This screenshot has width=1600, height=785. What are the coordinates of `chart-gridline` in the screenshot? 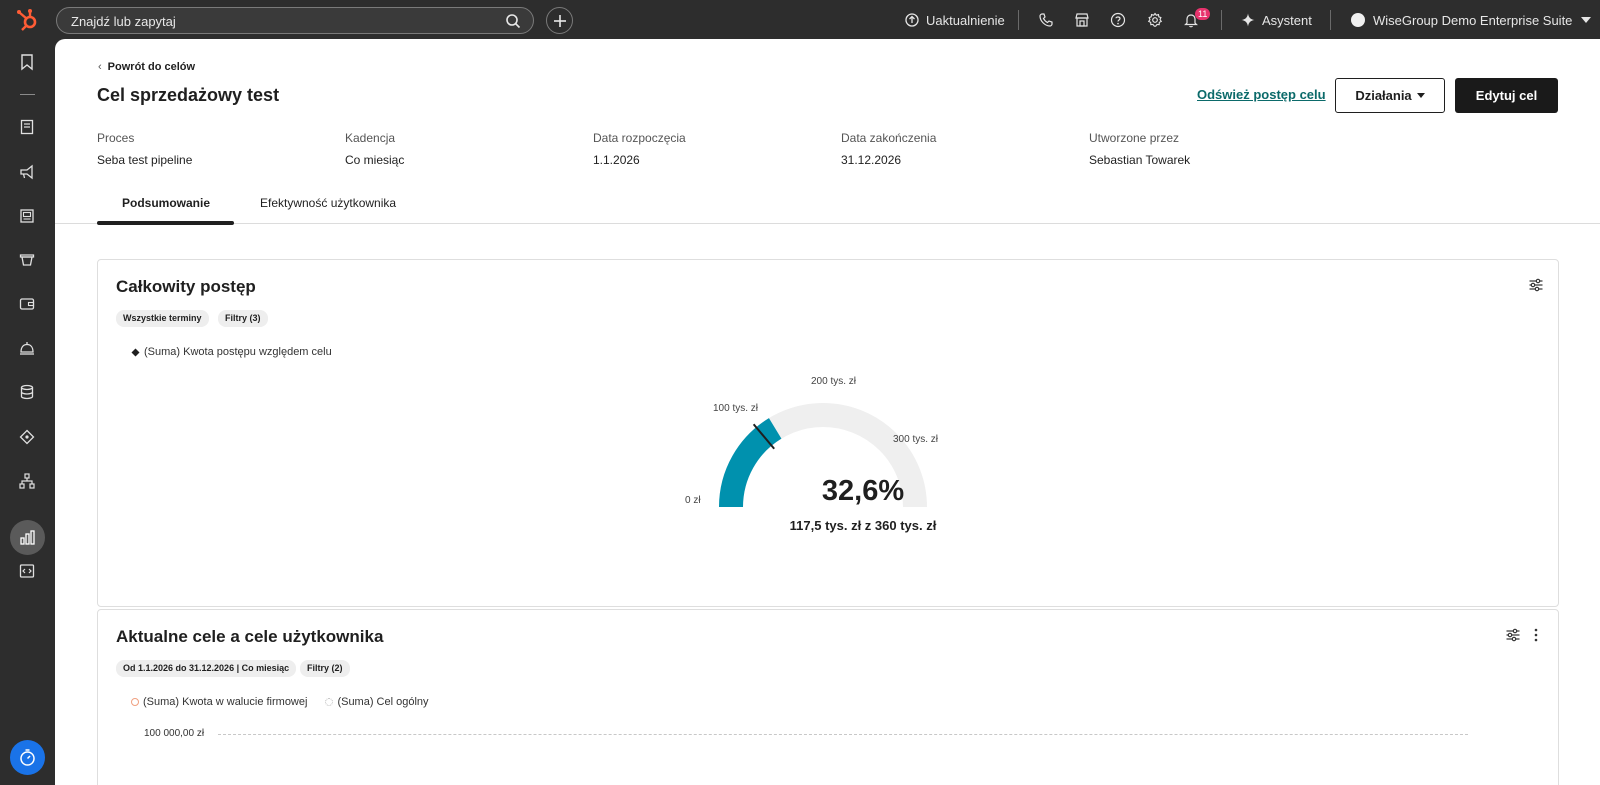 It's located at (843, 734).